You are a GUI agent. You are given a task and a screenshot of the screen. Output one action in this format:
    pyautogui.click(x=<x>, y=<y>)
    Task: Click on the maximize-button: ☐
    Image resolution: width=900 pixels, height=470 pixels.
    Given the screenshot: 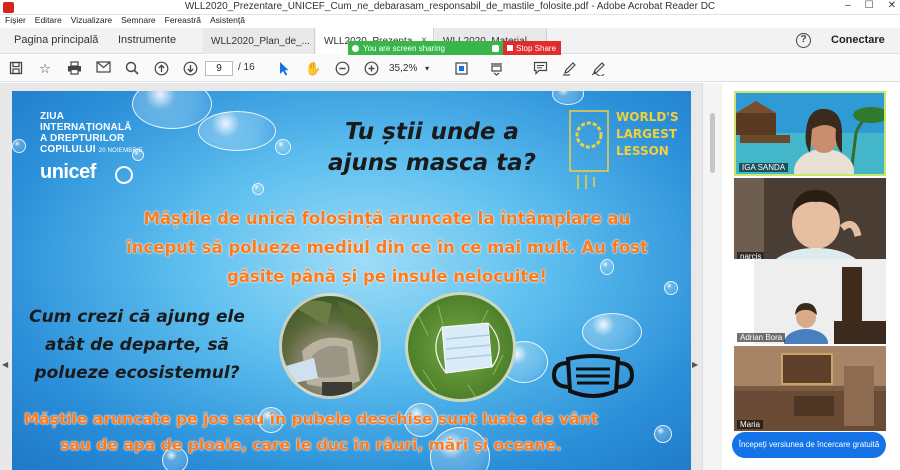 What is the action you would take?
    pyautogui.click(x=869, y=5)
    